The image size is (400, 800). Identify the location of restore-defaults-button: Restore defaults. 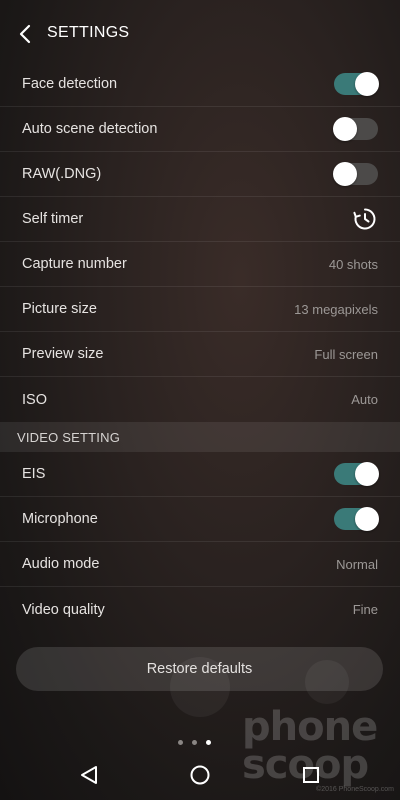
(199, 669).